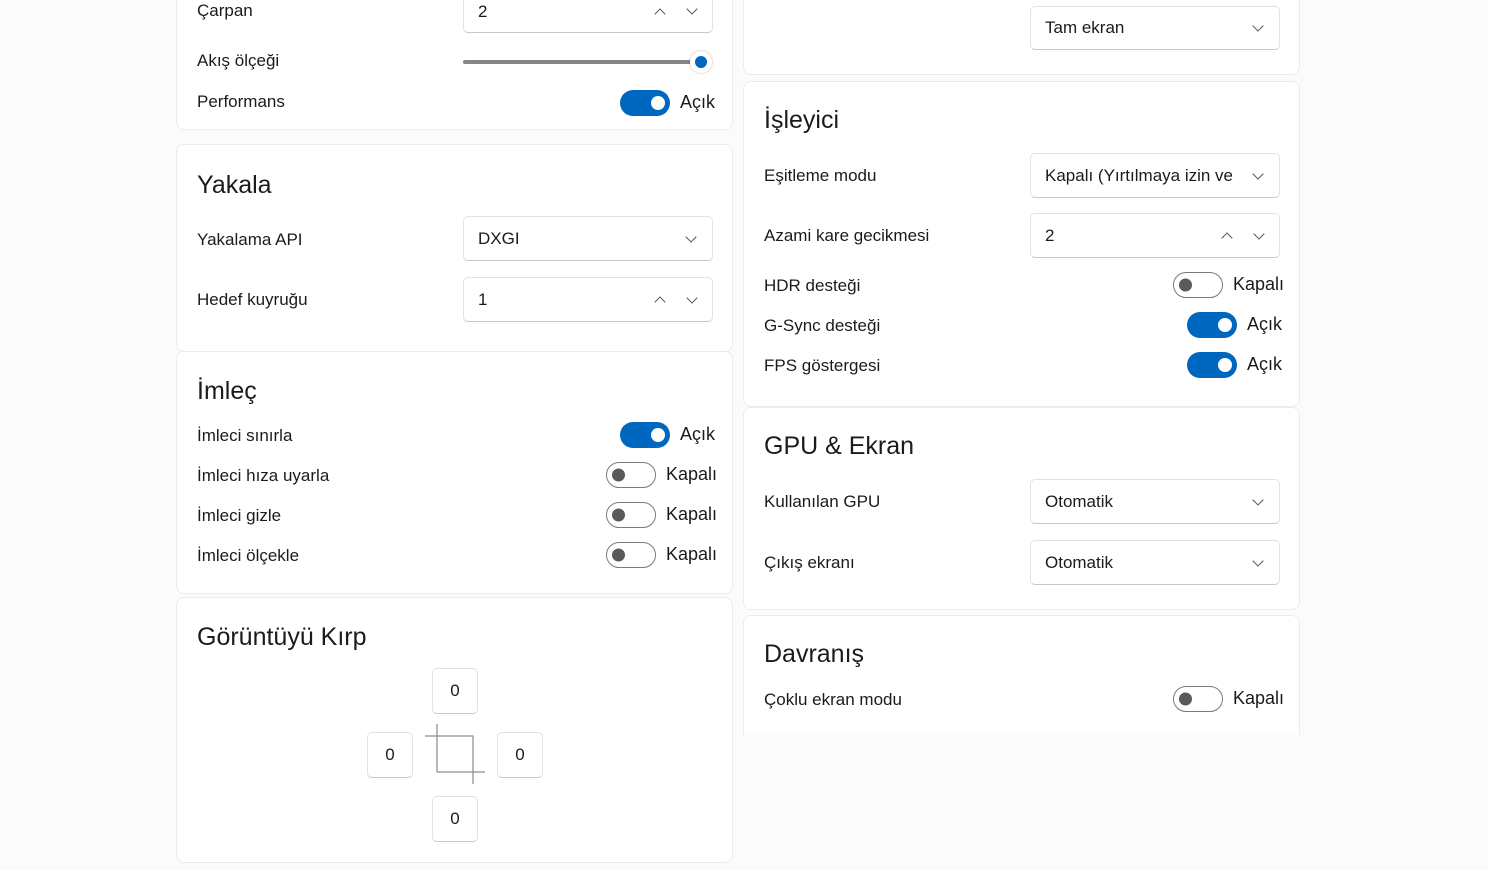 The image size is (1488, 870). What do you see at coordinates (583, 62) in the screenshot?
I see `slider-track` at bounding box center [583, 62].